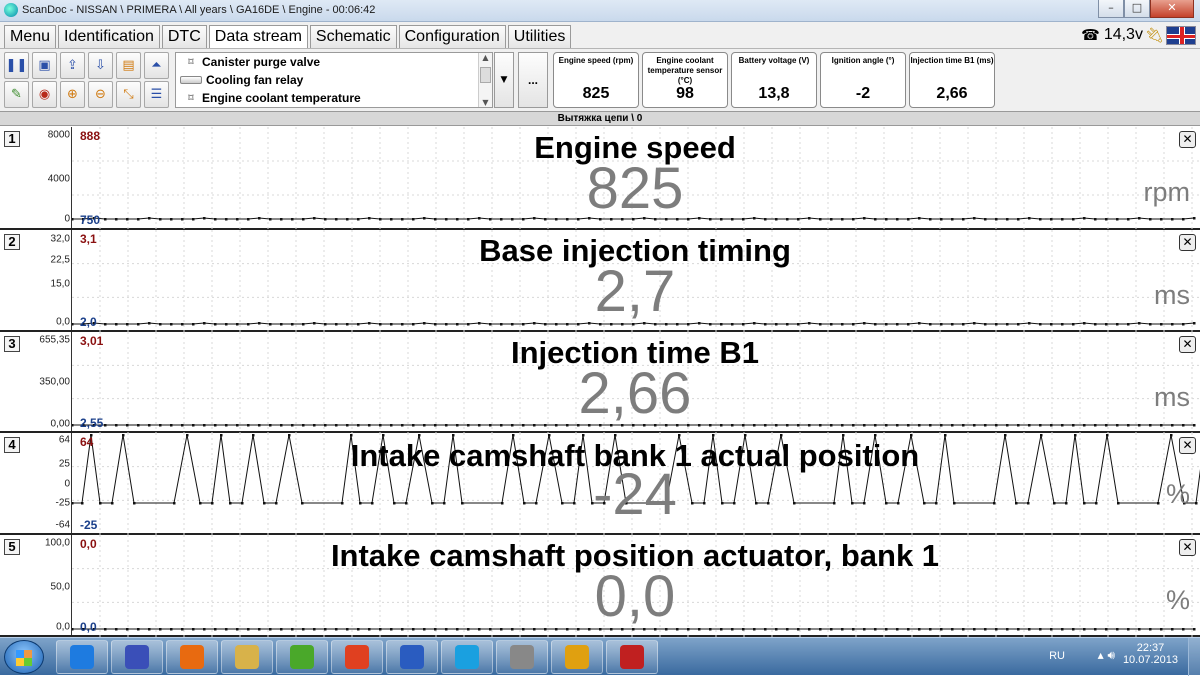  I want to click on tab-schematic: Schematic, so click(353, 36).